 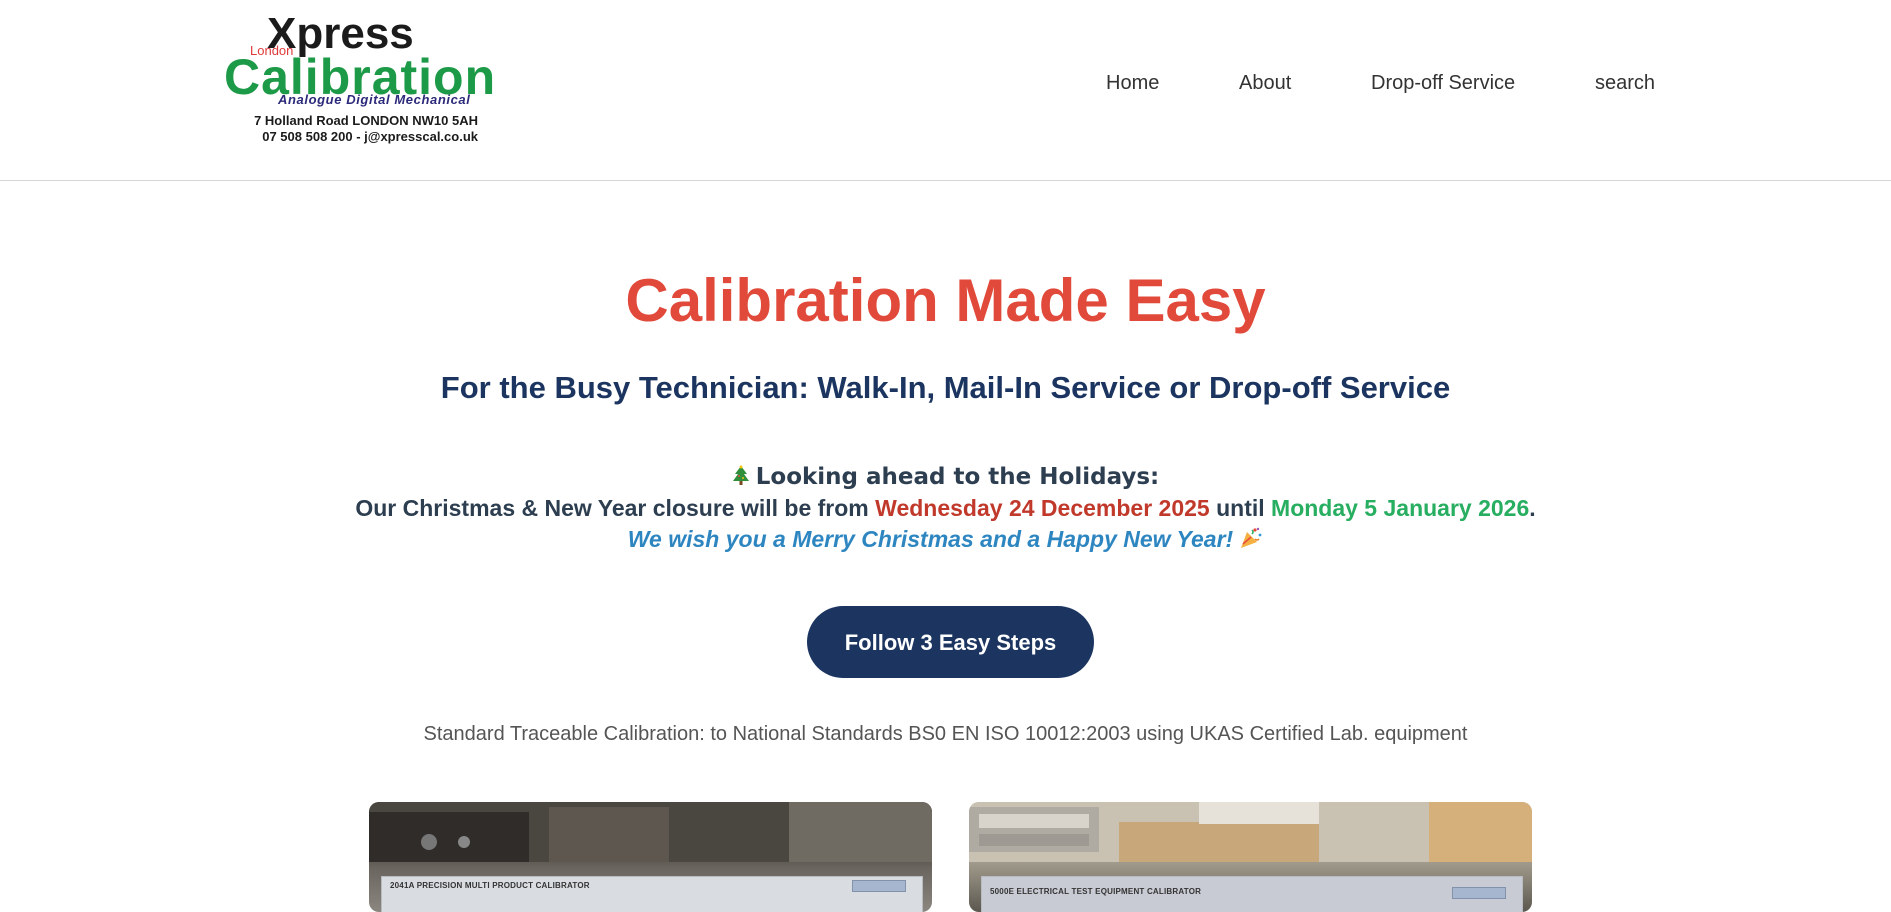 I want to click on nav-item-about: About, so click(x=1265, y=83).